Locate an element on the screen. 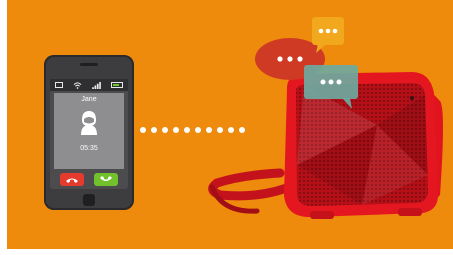 This screenshot has height=255, width=453. accept-call-icon is located at coordinates (106, 178).